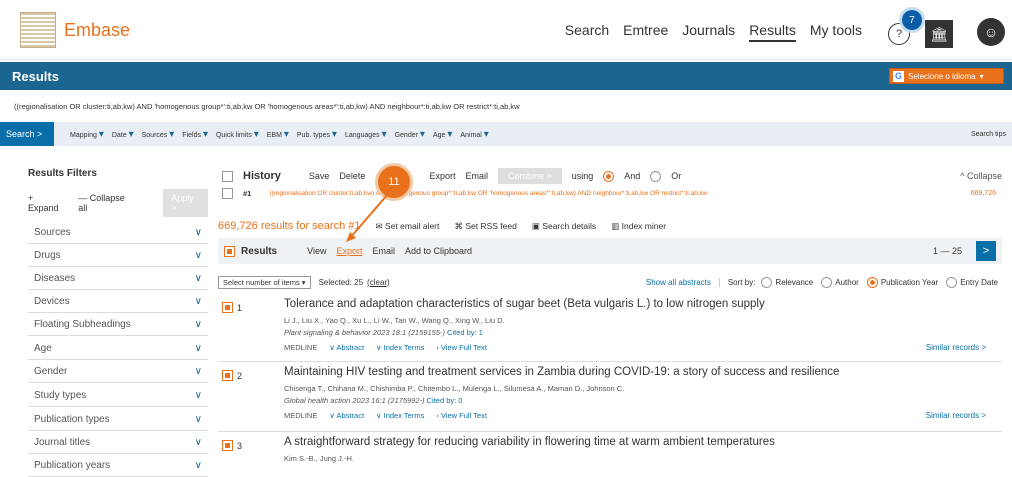 This screenshot has width=1012, height=477. What do you see at coordinates (118, 372) in the screenshot?
I see `filter-gender-item: Gender ∨` at bounding box center [118, 372].